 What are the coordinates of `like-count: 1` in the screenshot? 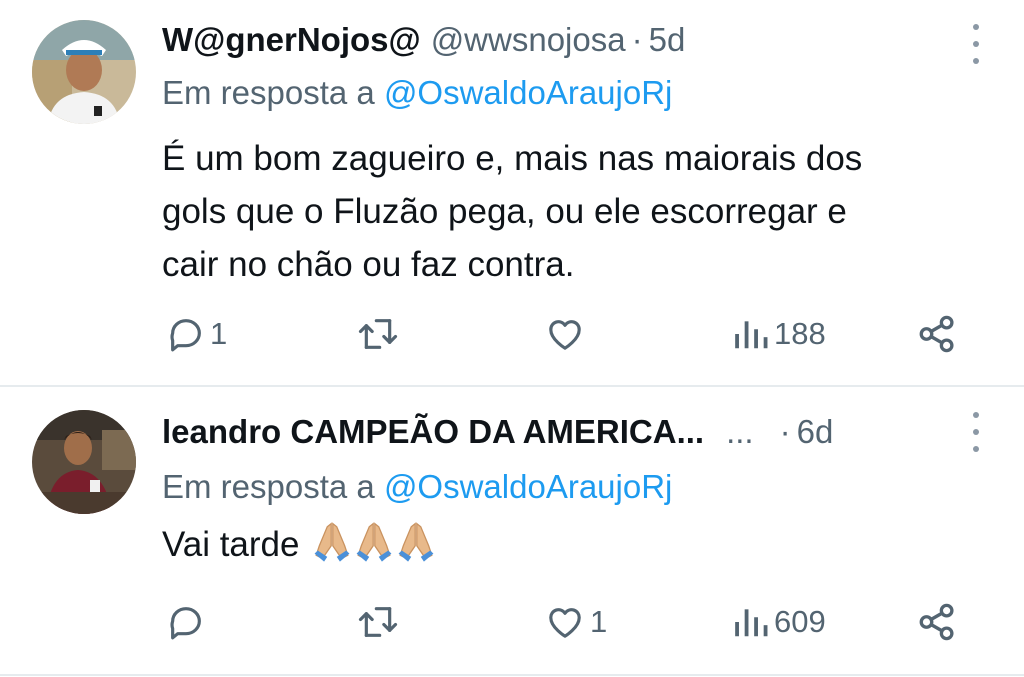 It's located at (599, 621).